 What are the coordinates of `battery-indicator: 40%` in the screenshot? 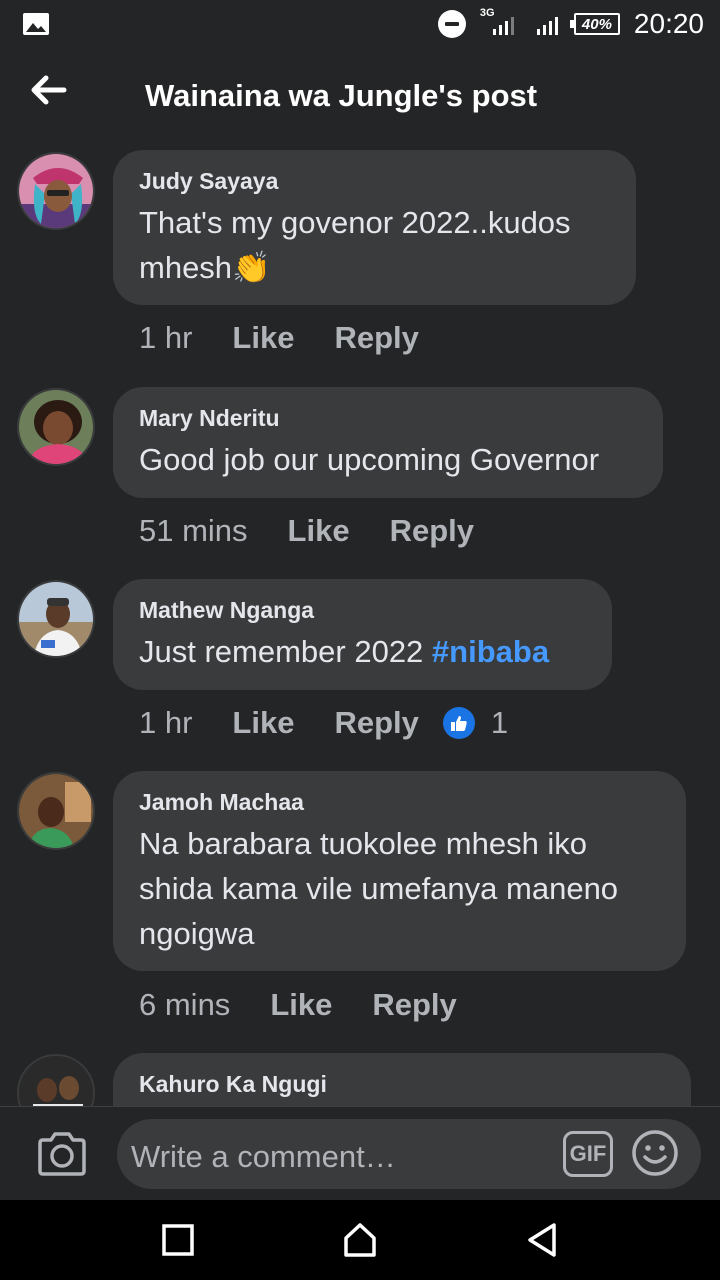 It's located at (594, 24).